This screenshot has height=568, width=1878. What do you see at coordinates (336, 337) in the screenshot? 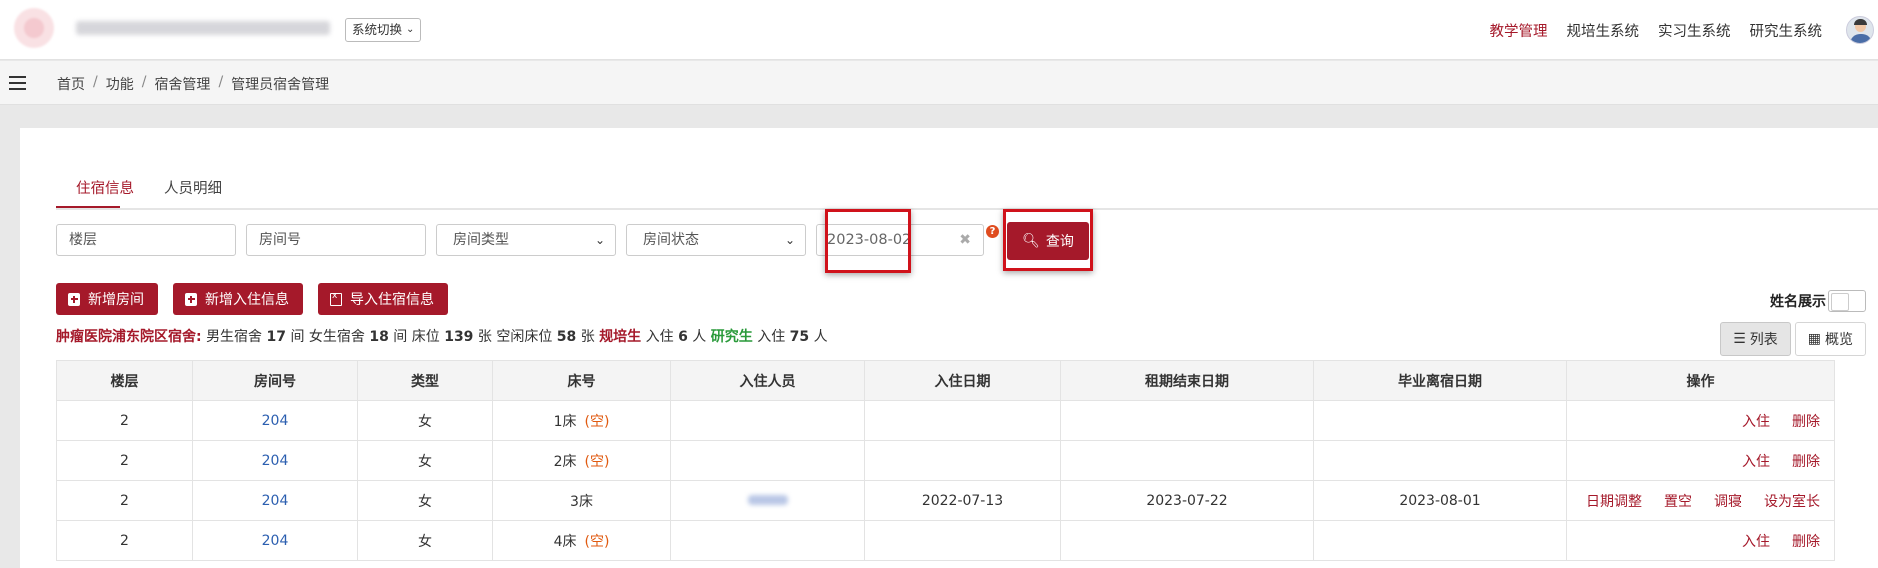
I see `female-dorm-label: 女生宿舍` at bounding box center [336, 337].